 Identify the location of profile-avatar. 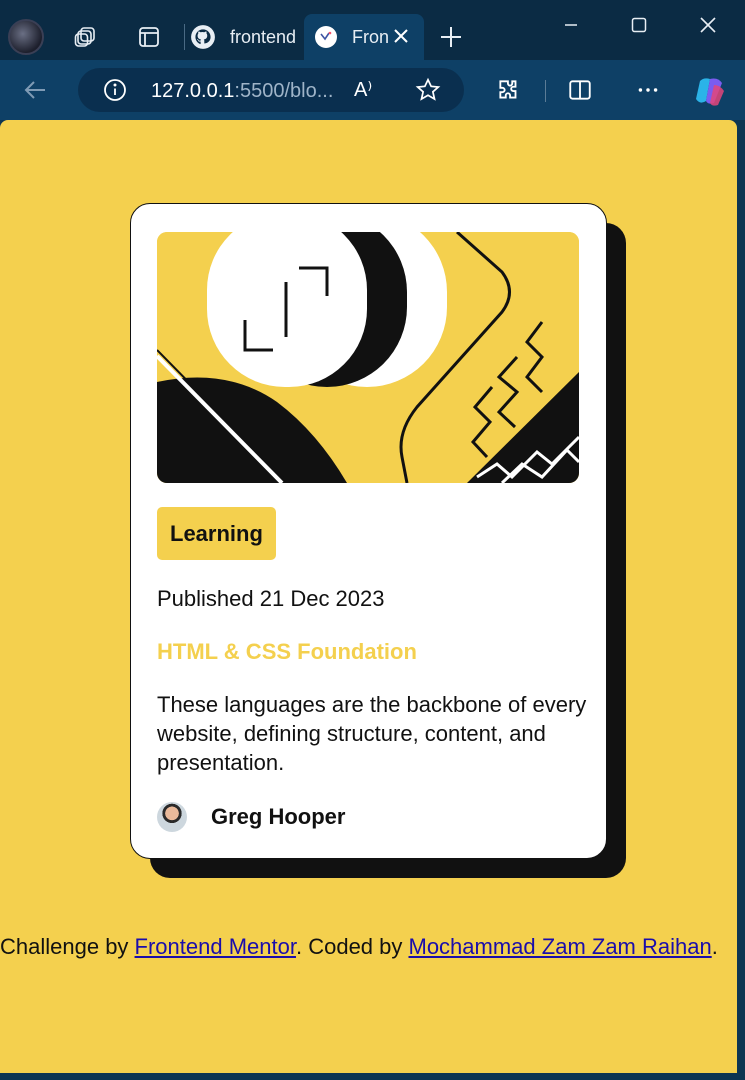
(26, 37).